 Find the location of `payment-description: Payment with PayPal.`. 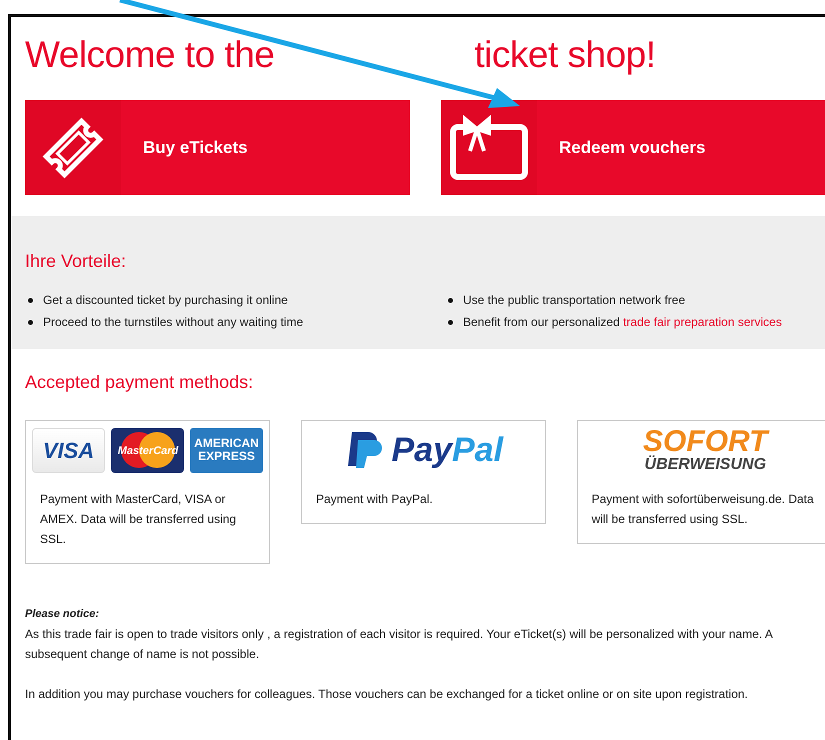

payment-description: Payment with PayPal. is located at coordinates (374, 499).